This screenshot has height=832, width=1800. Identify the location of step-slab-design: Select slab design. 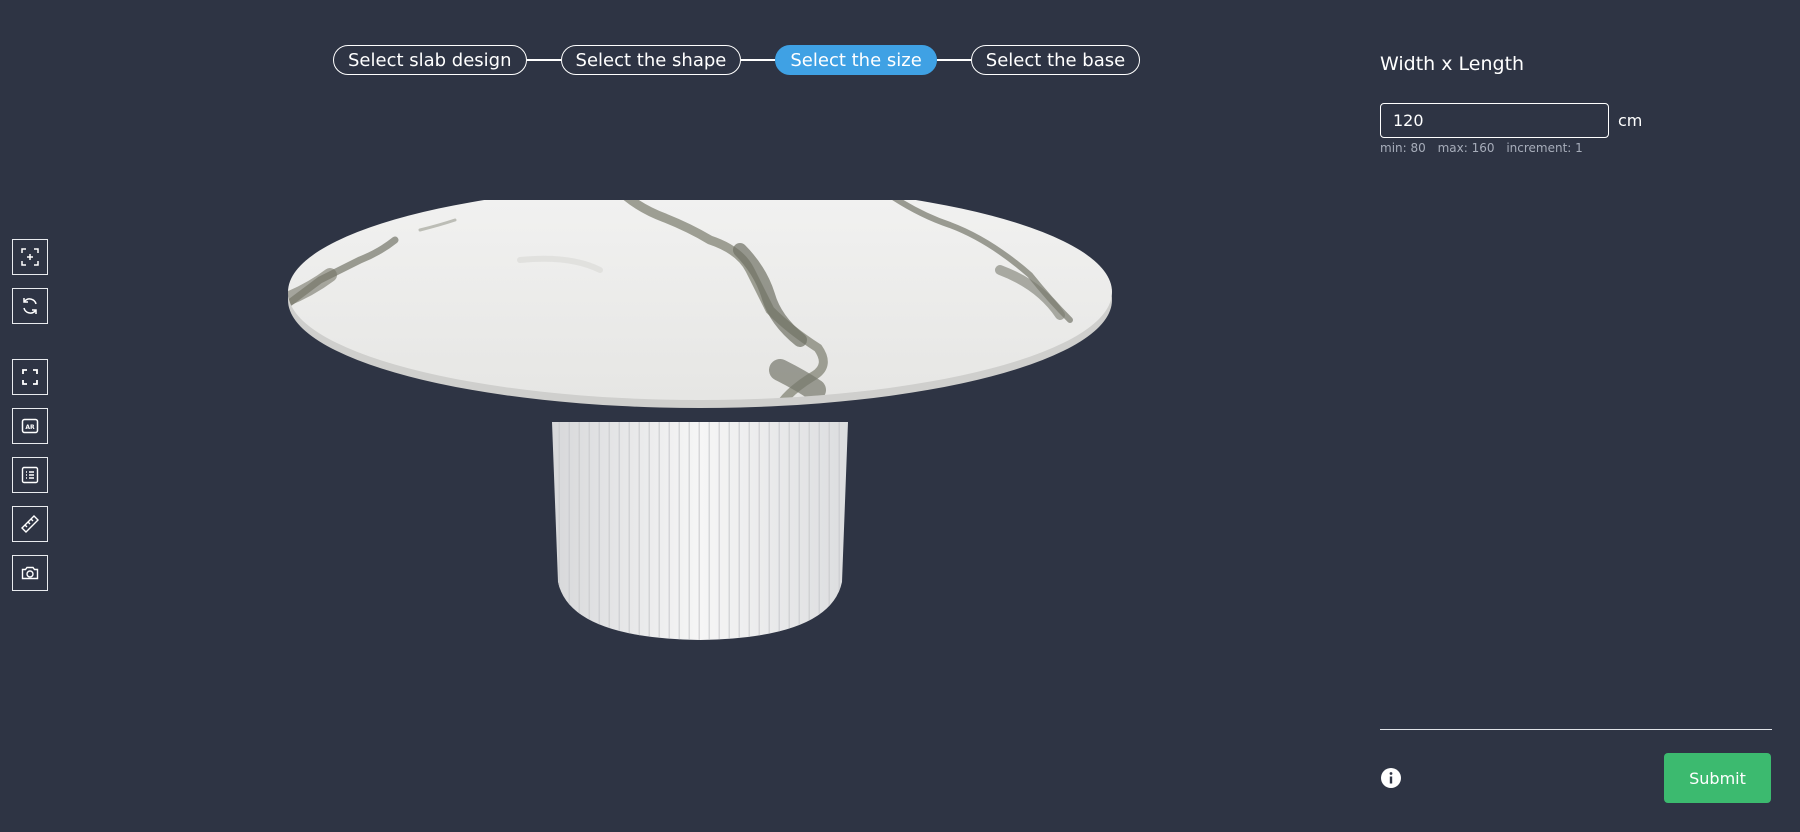
(430, 60).